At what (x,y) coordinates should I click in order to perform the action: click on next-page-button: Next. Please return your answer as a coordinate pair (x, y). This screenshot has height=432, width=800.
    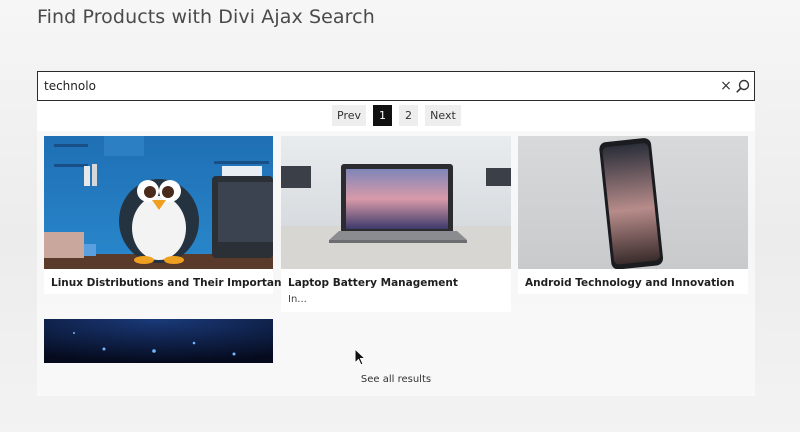
    Looking at the image, I should click on (443, 115).